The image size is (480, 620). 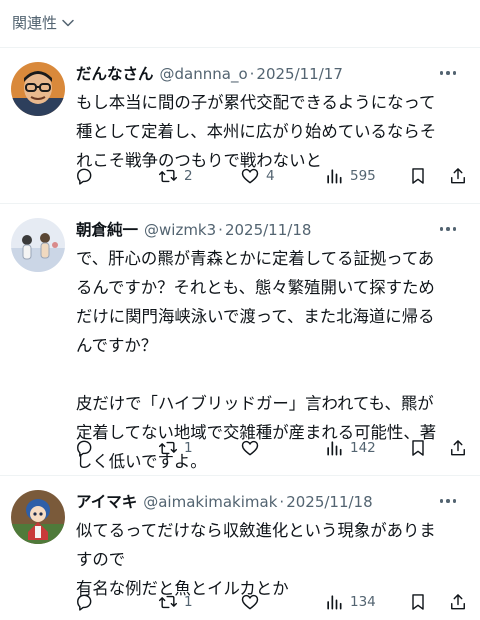 What do you see at coordinates (188, 176) in the screenshot?
I see `retweet-count: 2` at bounding box center [188, 176].